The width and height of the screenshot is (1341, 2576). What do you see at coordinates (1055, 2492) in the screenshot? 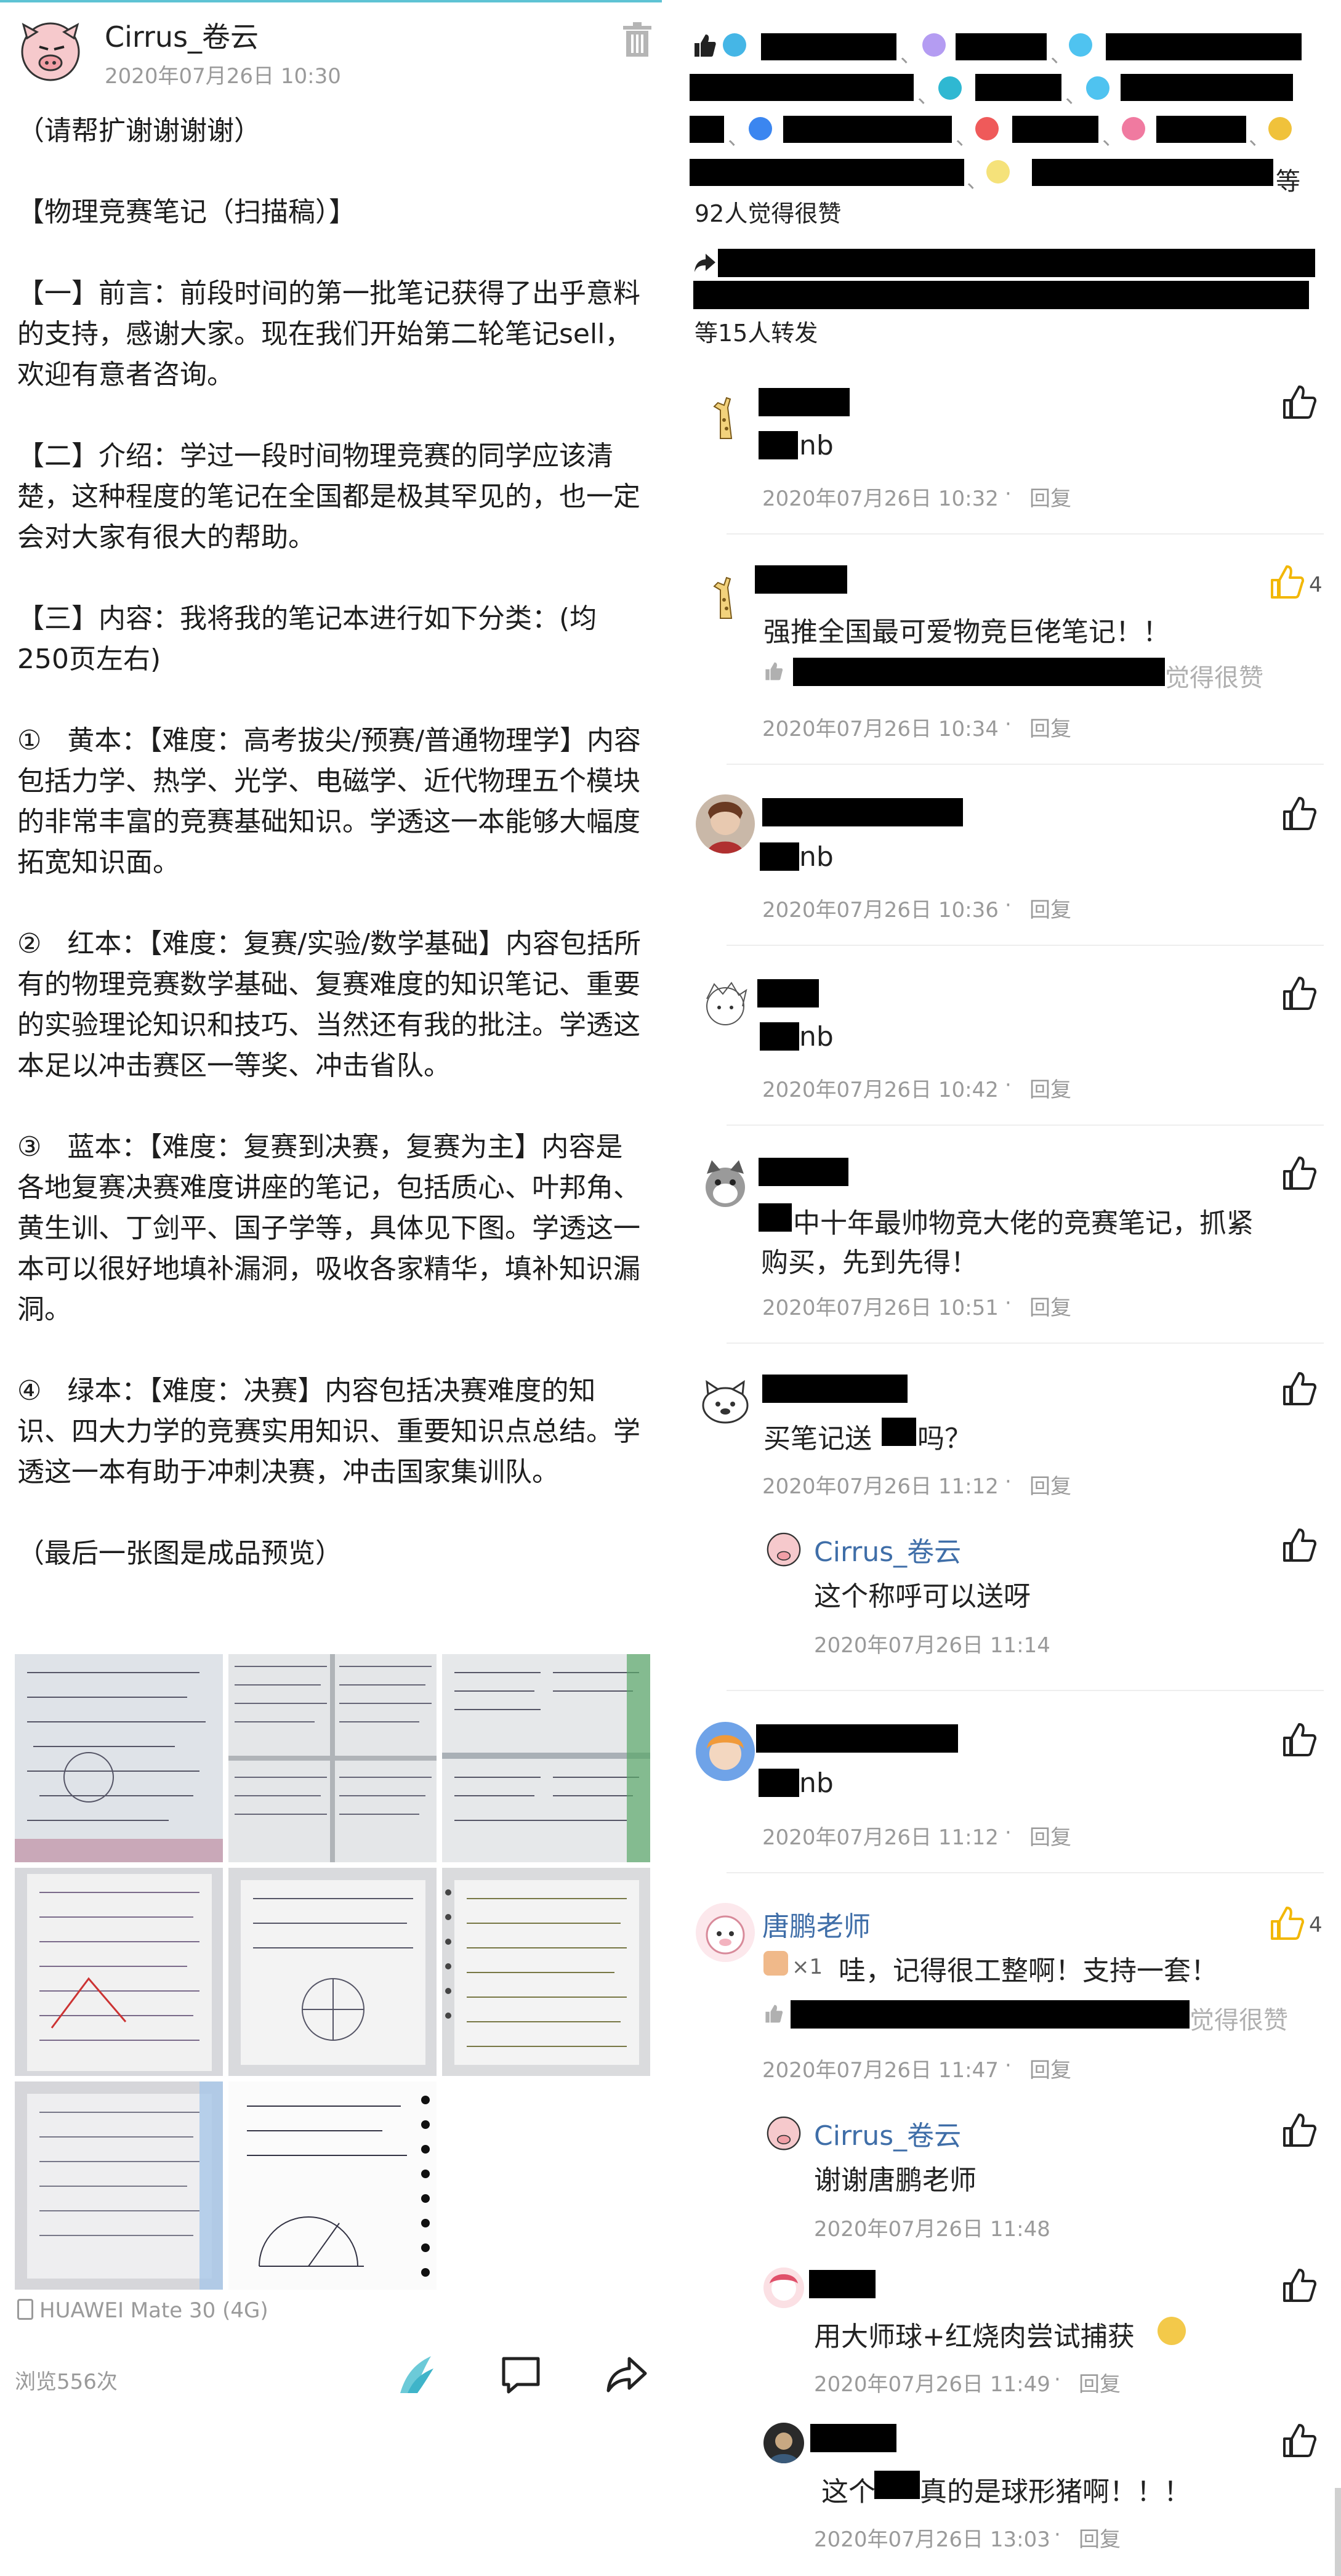
I see `reply-text-tail: 真的是球形猪啊！！！` at bounding box center [1055, 2492].